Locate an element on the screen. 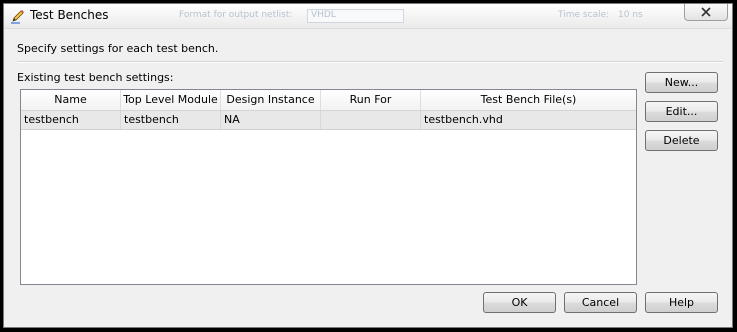  background-time-scale-value: 10 ns is located at coordinates (630, 15).